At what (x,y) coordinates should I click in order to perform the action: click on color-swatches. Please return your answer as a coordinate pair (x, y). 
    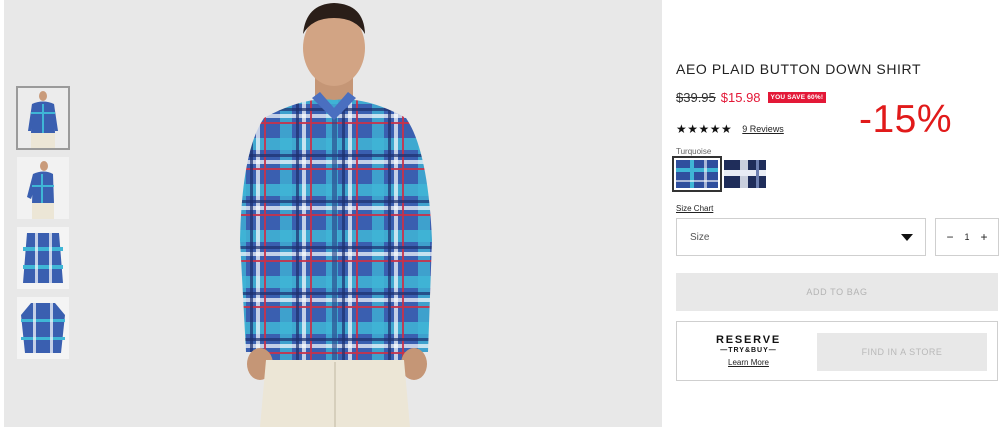
    Looking at the image, I should click on (722, 174).